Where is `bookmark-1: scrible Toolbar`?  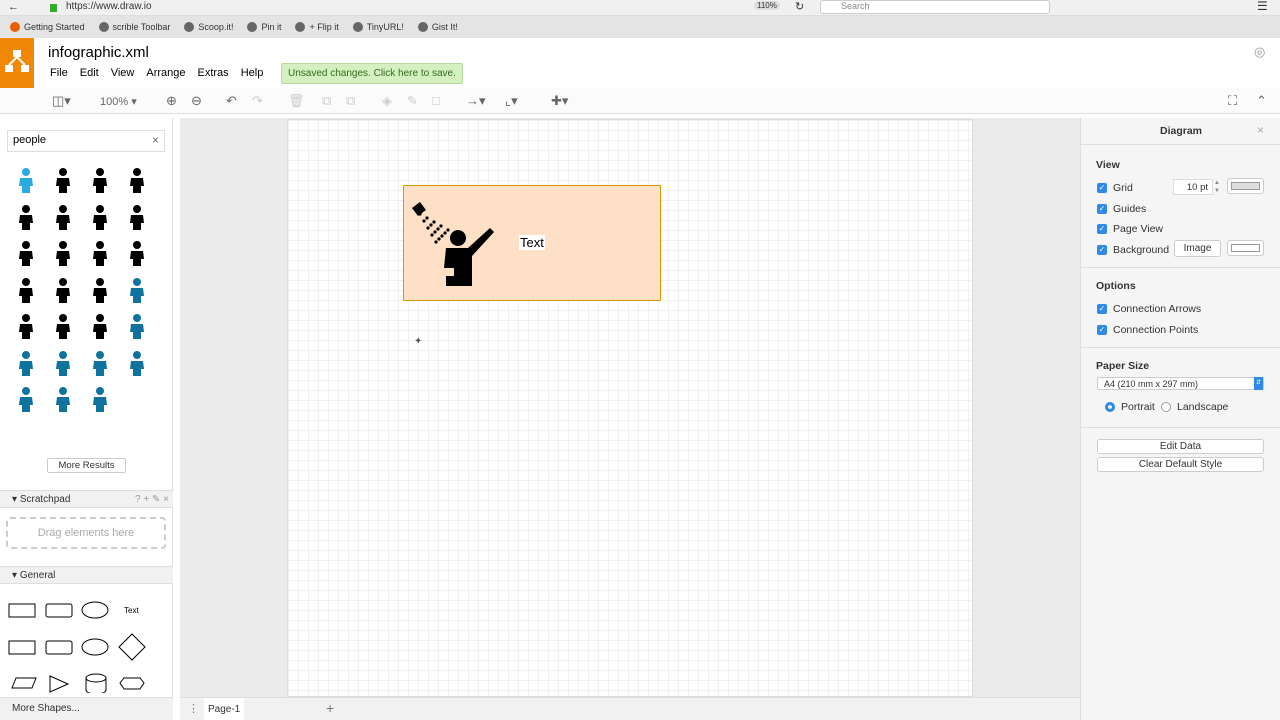
bookmark-1: scrible Toolbar is located at coordinates (134, 27).